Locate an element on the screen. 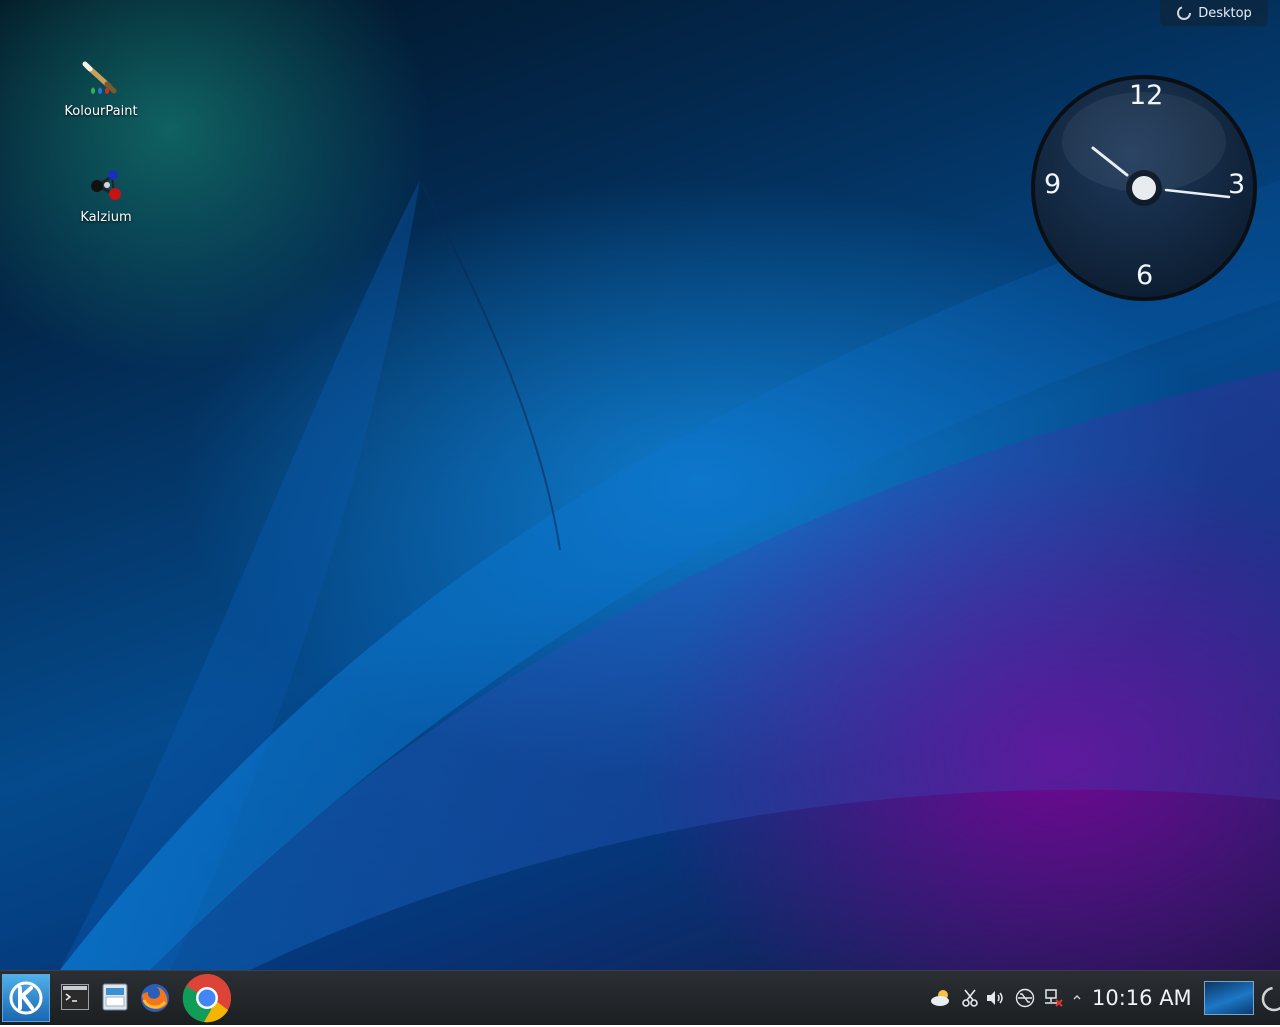  kalzium-icon is located at coordinates (106, 185).